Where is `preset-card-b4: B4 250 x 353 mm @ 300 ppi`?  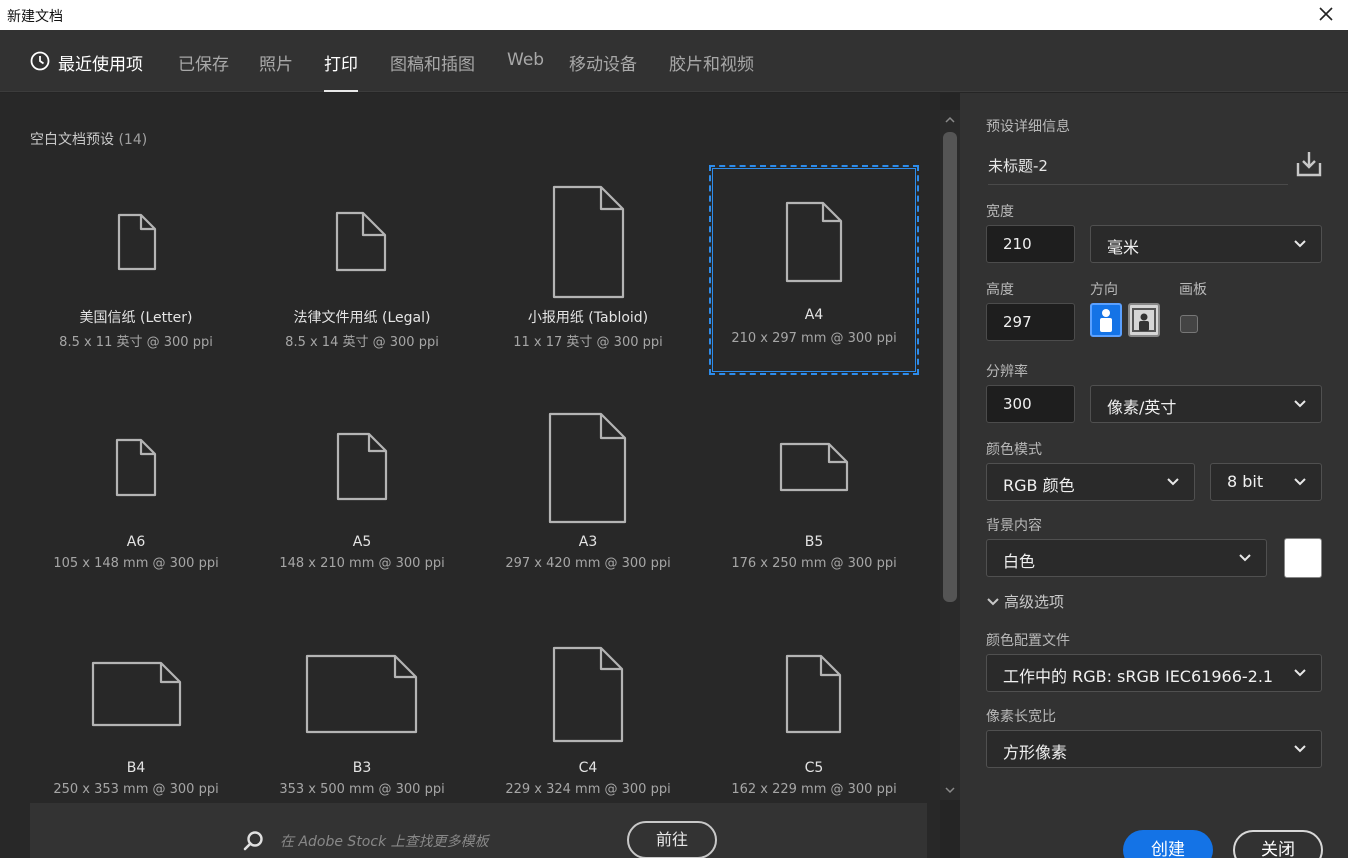
preset-card-b4: B4 250 x 353 mm @ 300 ppi is located at coordinates (136, 723).